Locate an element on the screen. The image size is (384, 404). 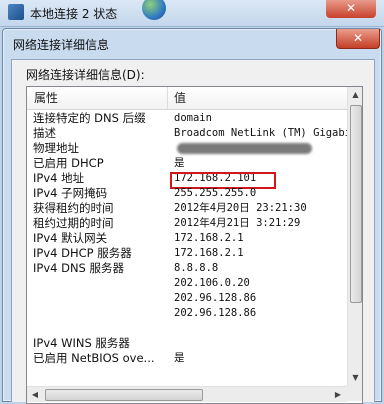
table-row: IPv4 DNS 服务器 8.8.8.8 is located at coordinates (187, 268).